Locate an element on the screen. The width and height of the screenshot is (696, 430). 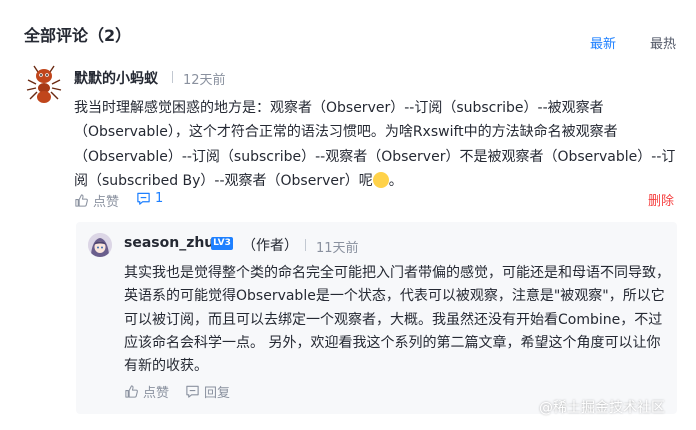
ant-avatar-icon is located at coordinates (44, 84).